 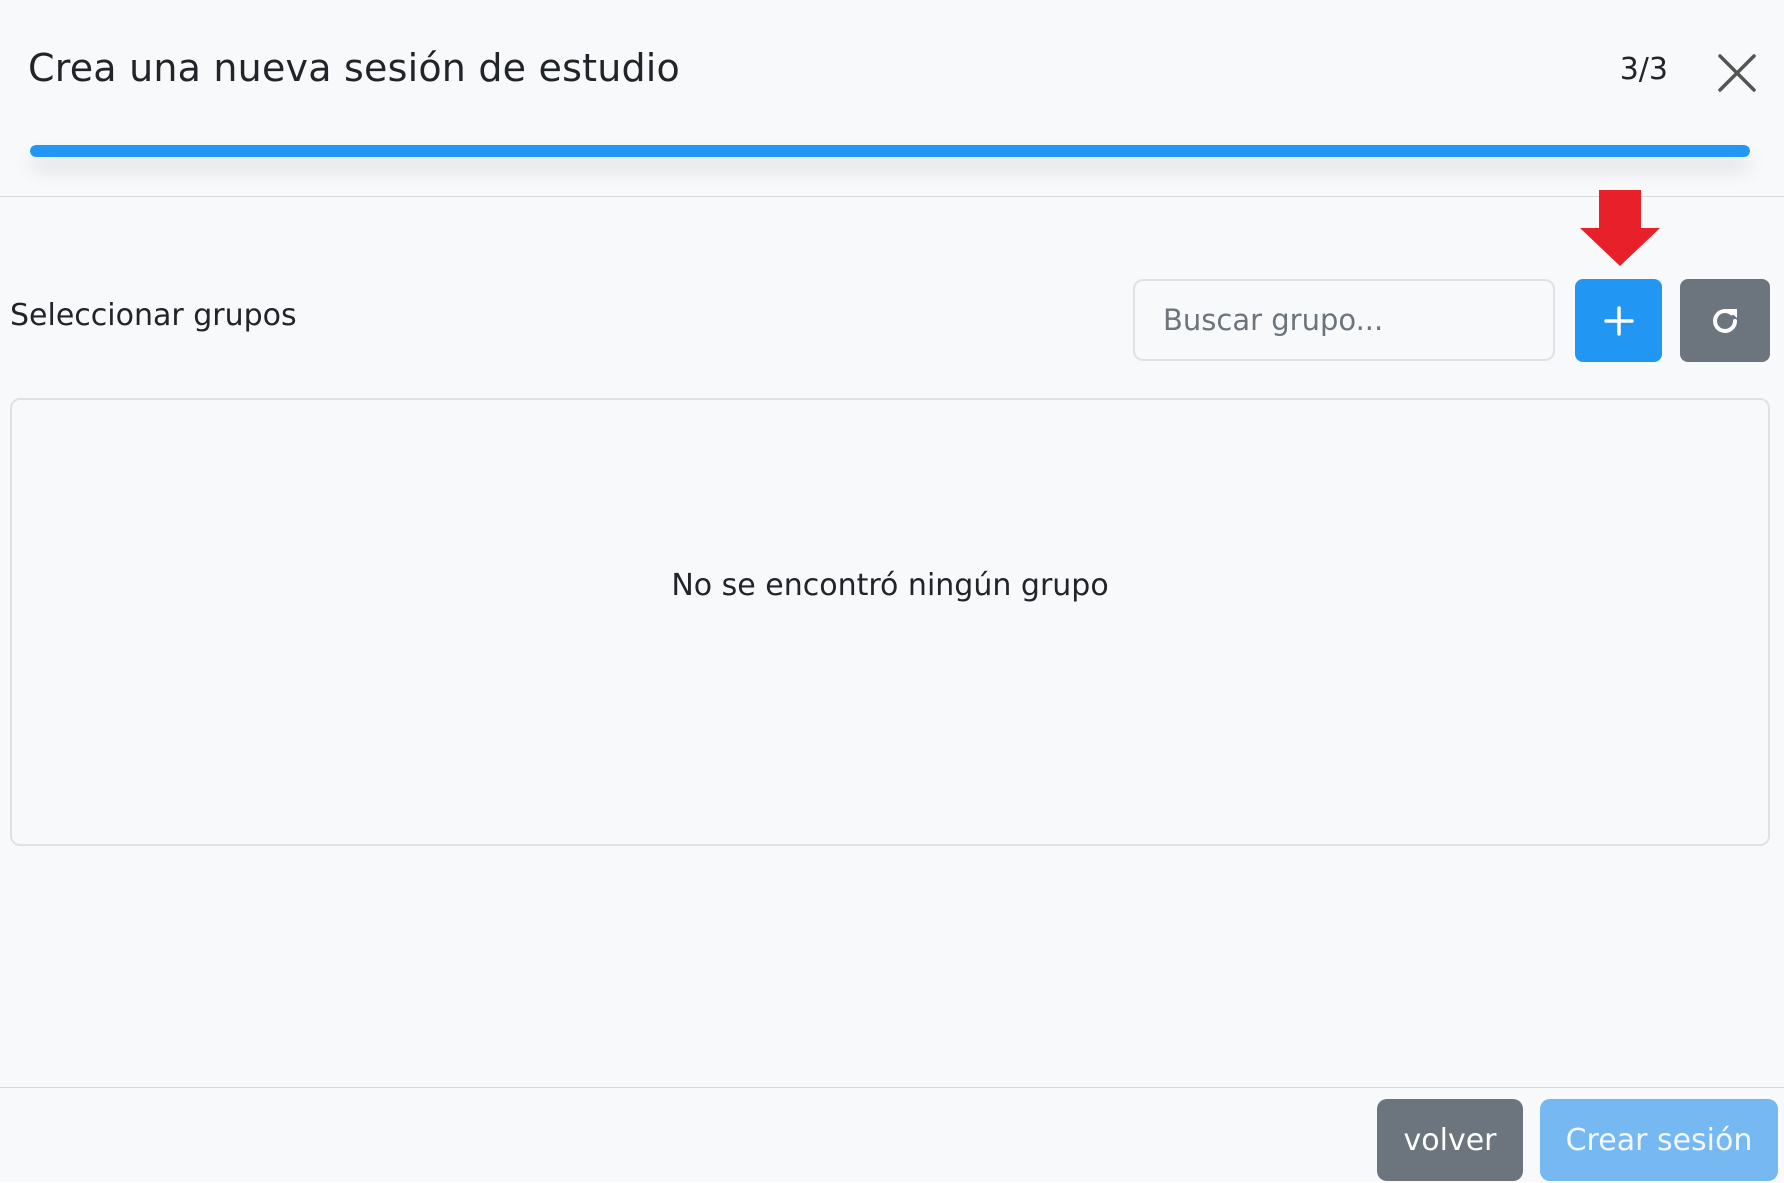 I want to click on select-groups-label: Seleccionar grupos, so click(x=153, y=315).